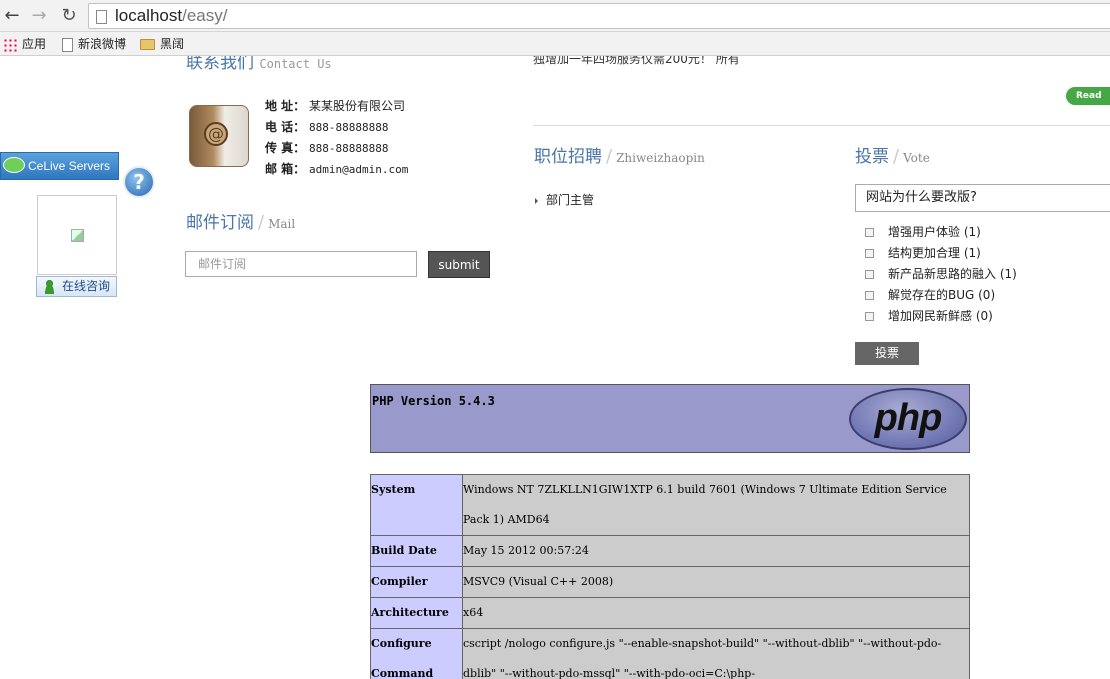  What do you see at coordinates (285, 106) in the screenshot?
I see `address-label: 地 址：` at bounding box center [285, 106].